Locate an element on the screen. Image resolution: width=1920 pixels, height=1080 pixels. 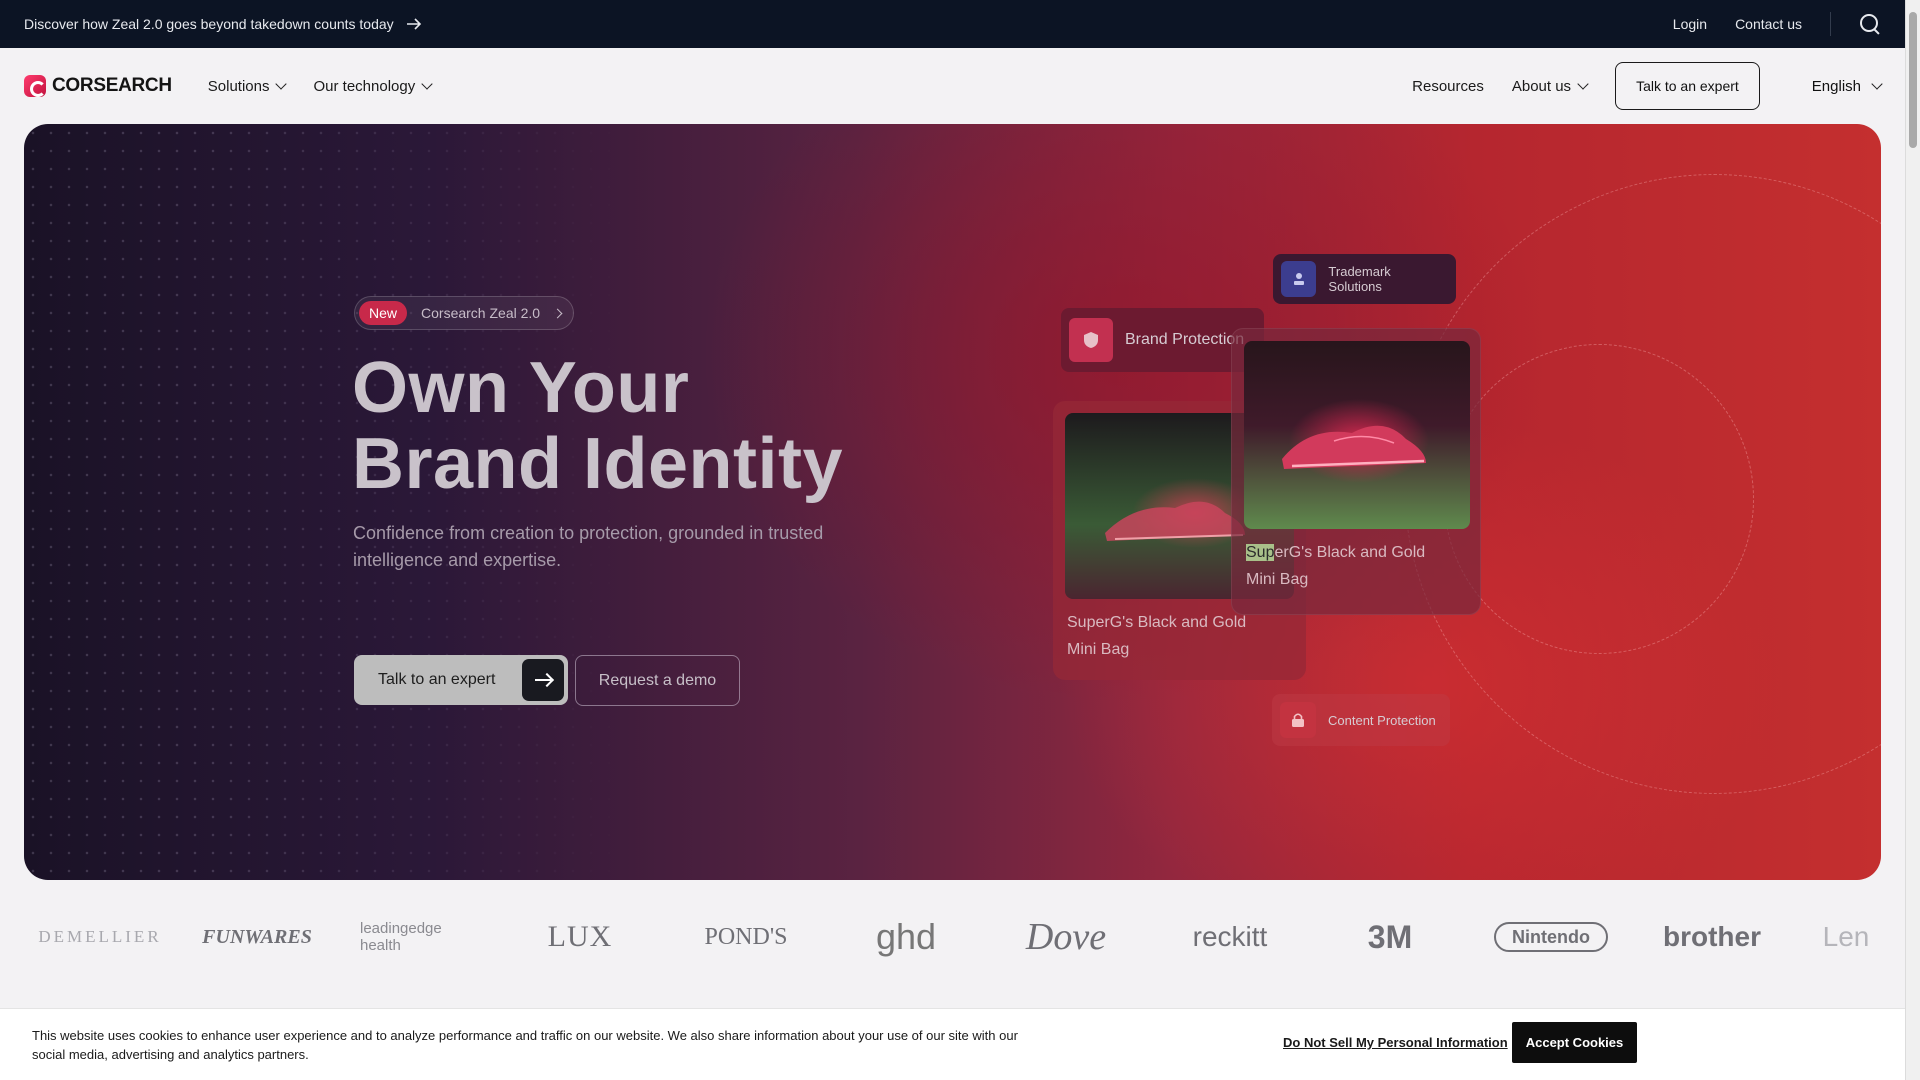
talk-to-expert-button: Talk to an expert is located at coordinates (461, 680).